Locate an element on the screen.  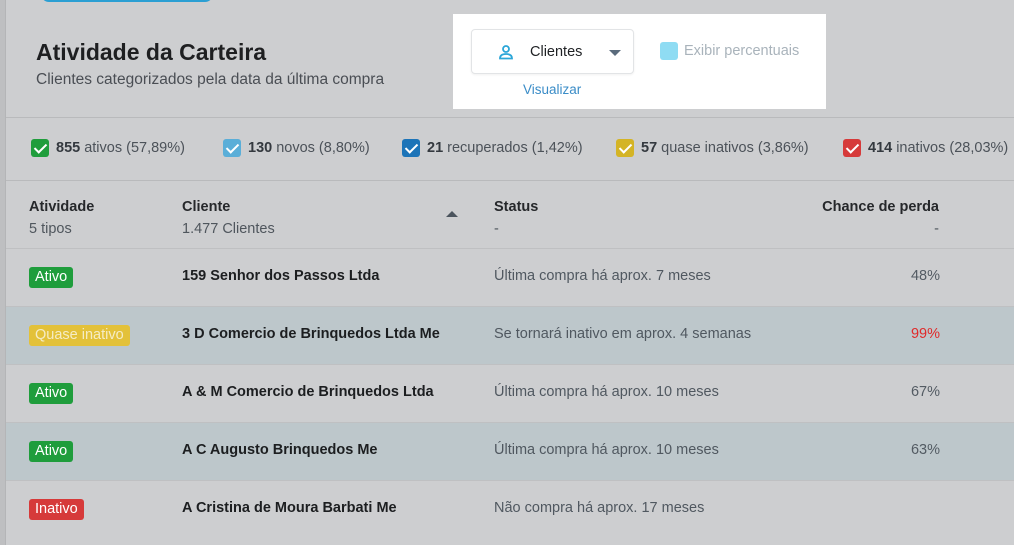
filter-label: novos (8,80%) is located at coordinates (323, 148).